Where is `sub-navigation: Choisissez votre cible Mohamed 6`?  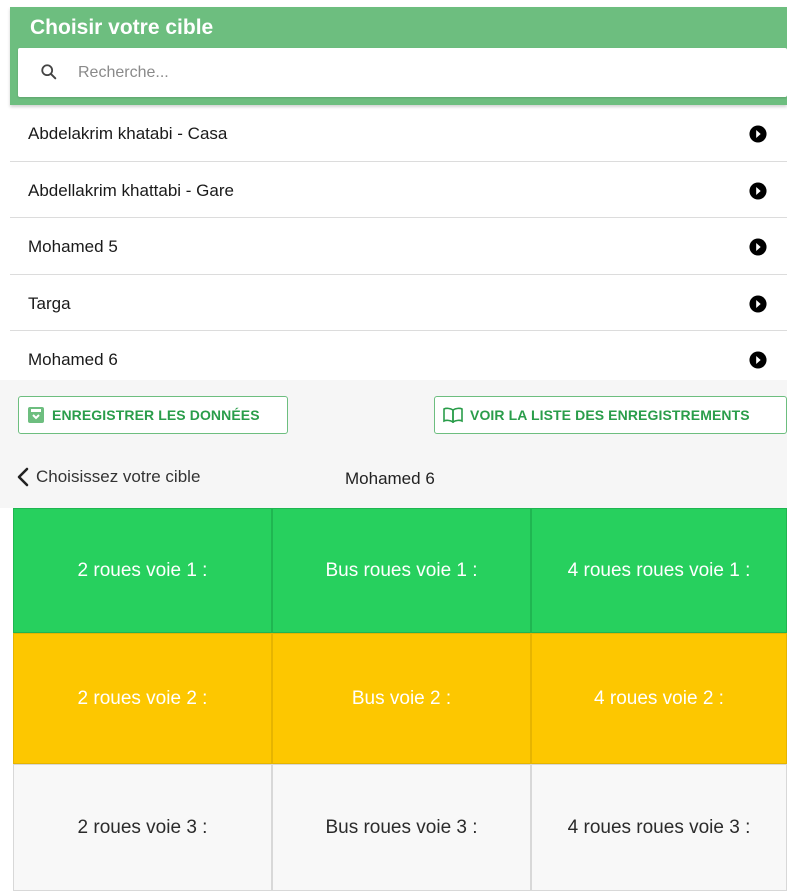
sub-navigation: Choisissez votre cible Mohamed 6 is located at coordinates (393, 479).